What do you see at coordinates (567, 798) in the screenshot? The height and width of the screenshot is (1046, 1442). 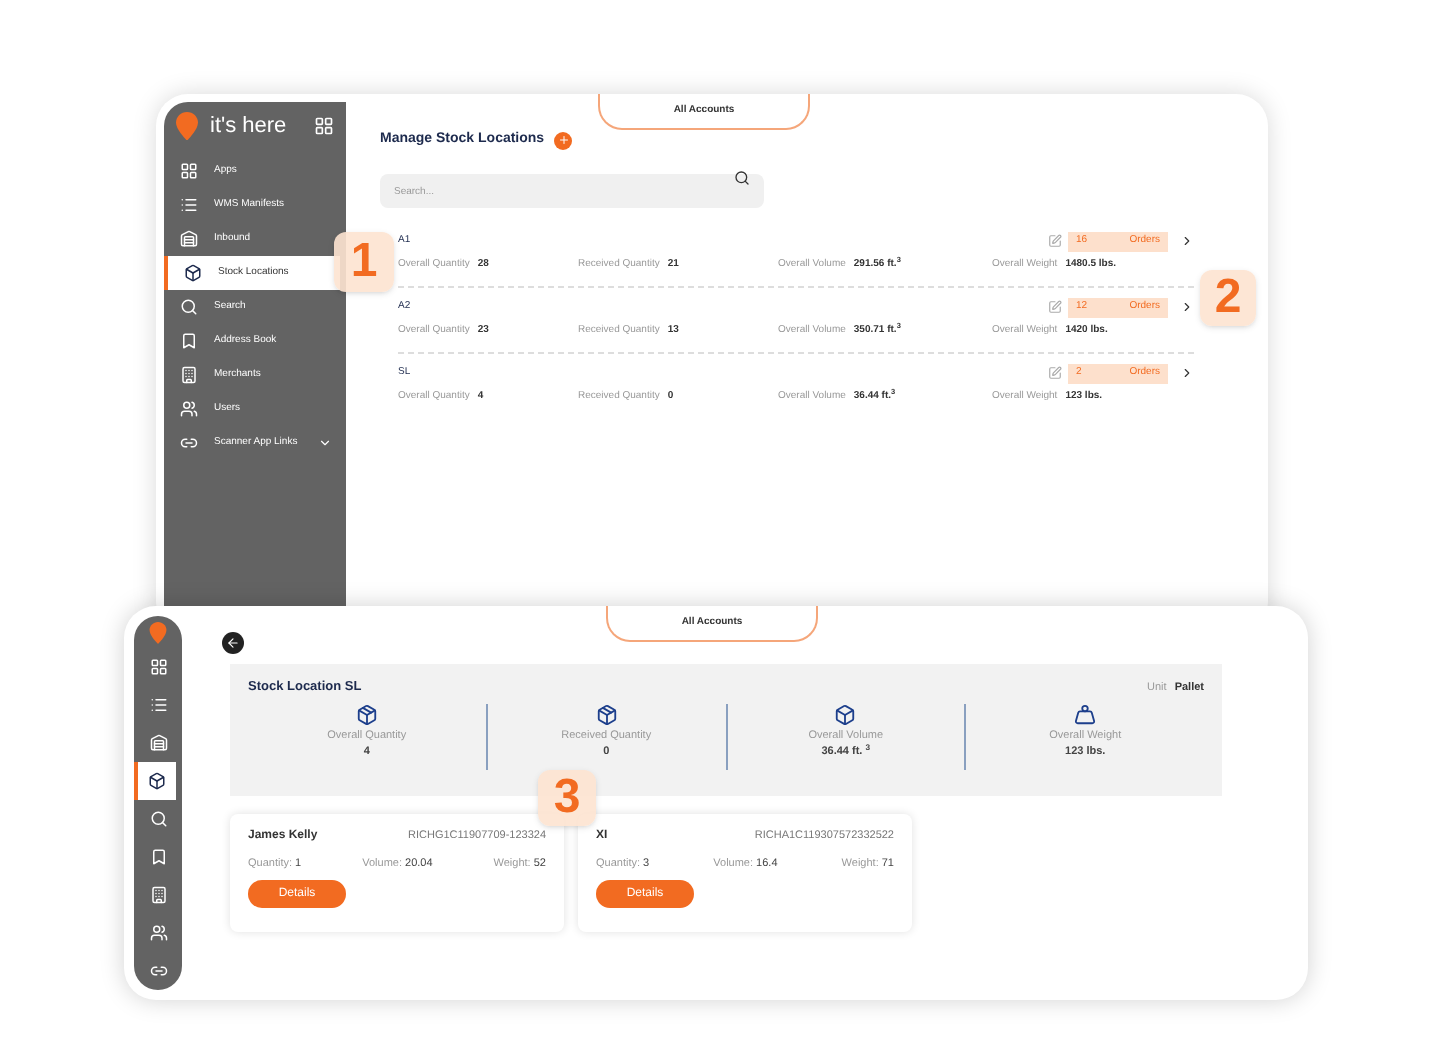 I see `step-number: 3` at bounding box center [567, 798].